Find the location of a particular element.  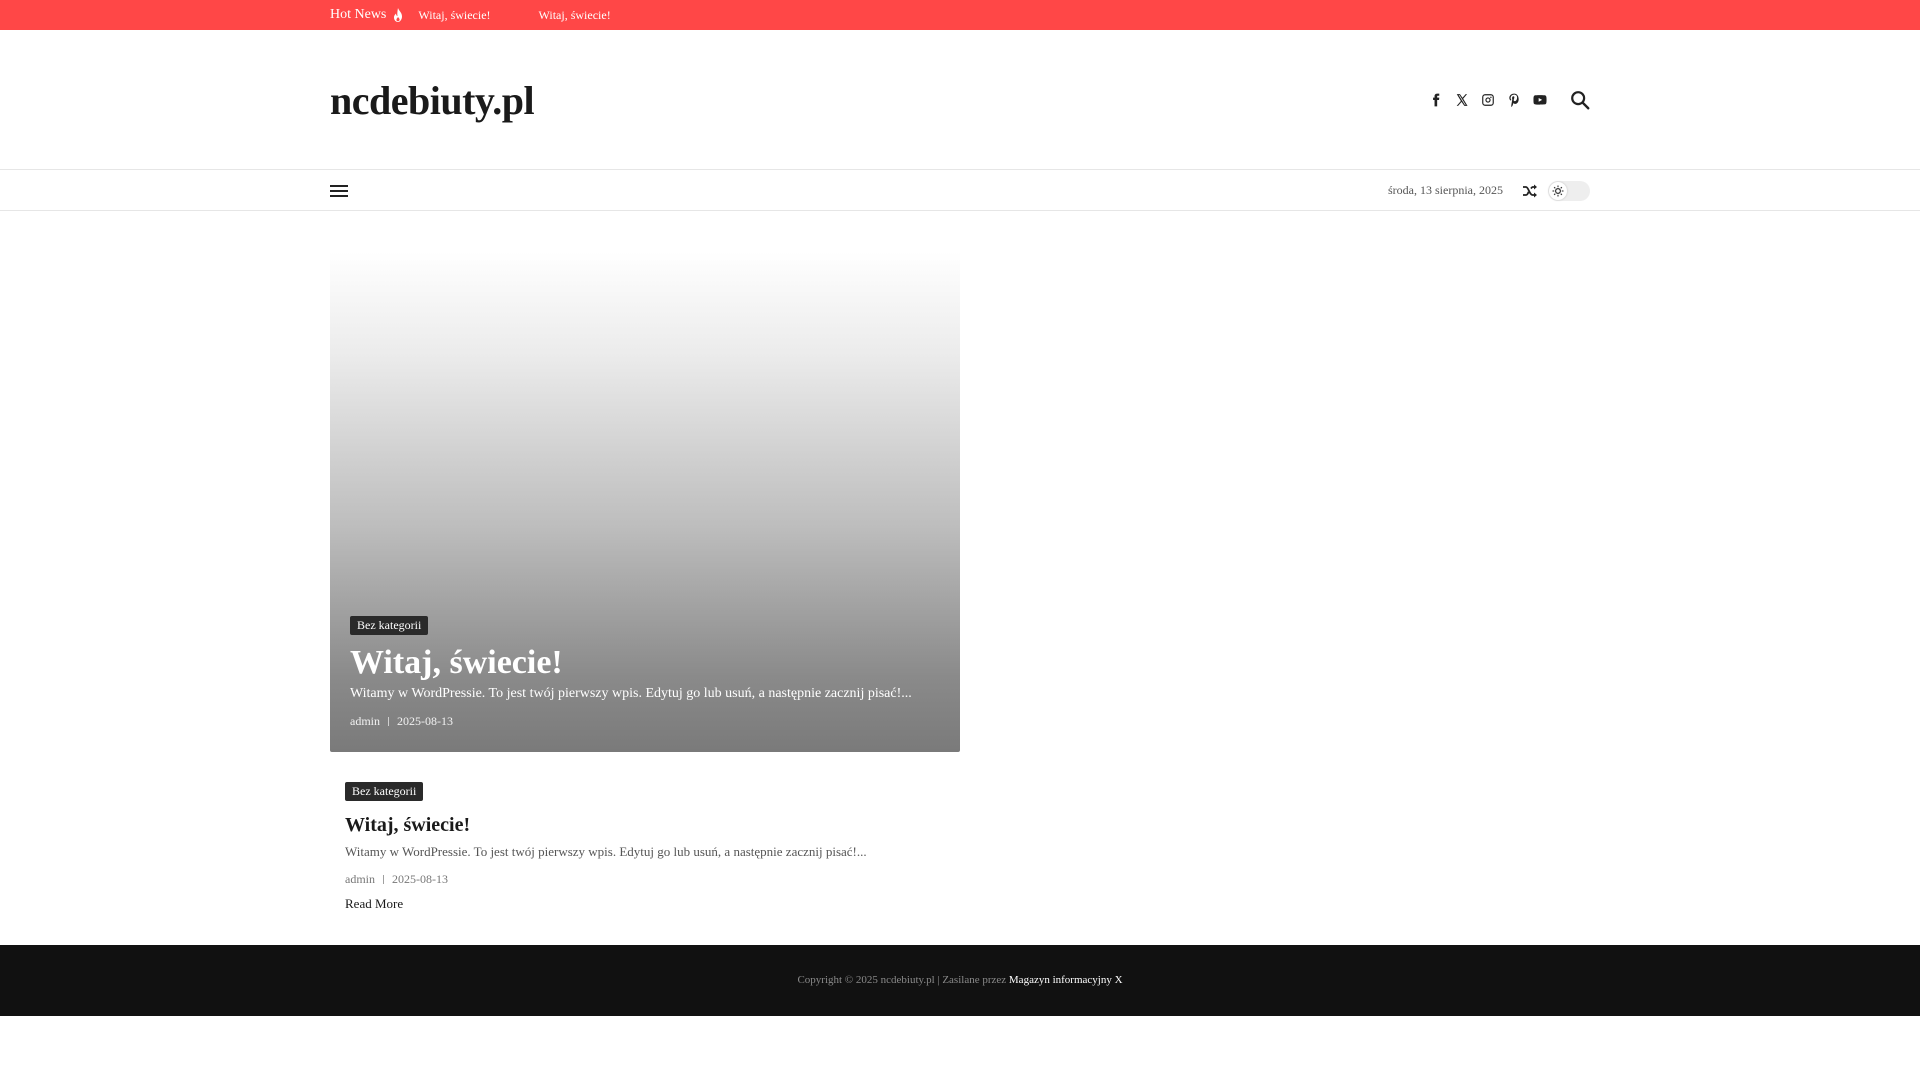

youtube-icon is located at coordinates (1540, 100).